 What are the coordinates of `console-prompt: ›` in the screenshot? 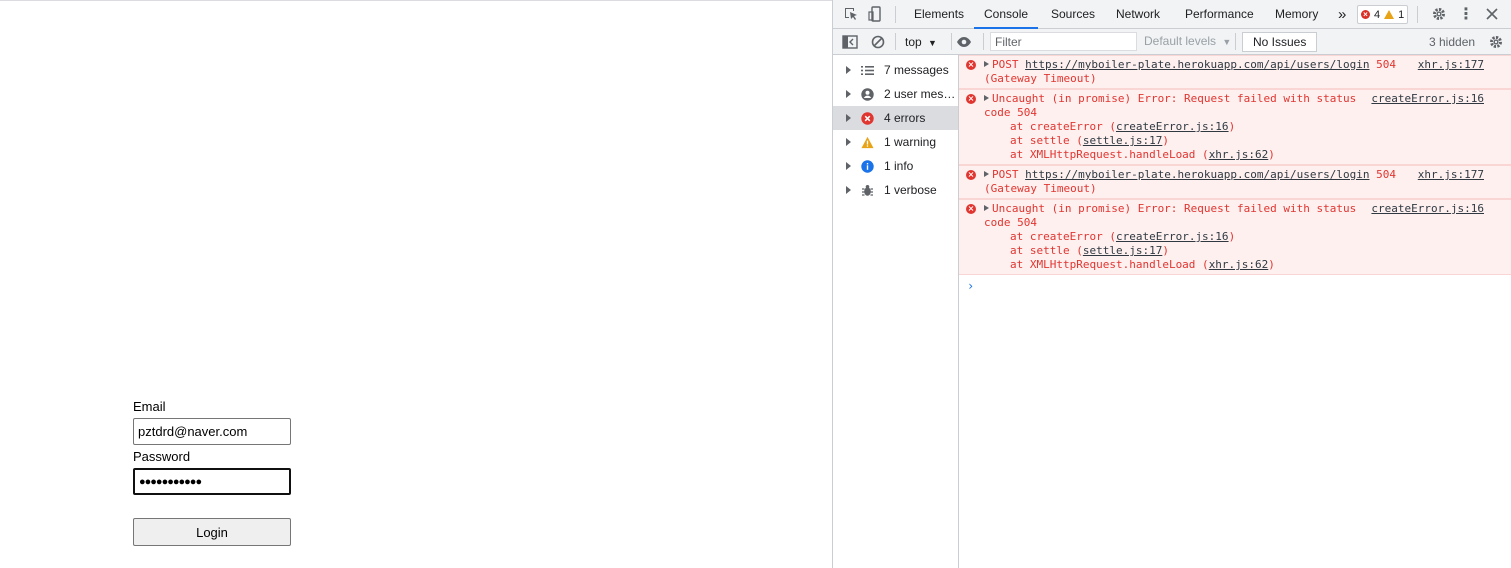 It's located at (970, 286).